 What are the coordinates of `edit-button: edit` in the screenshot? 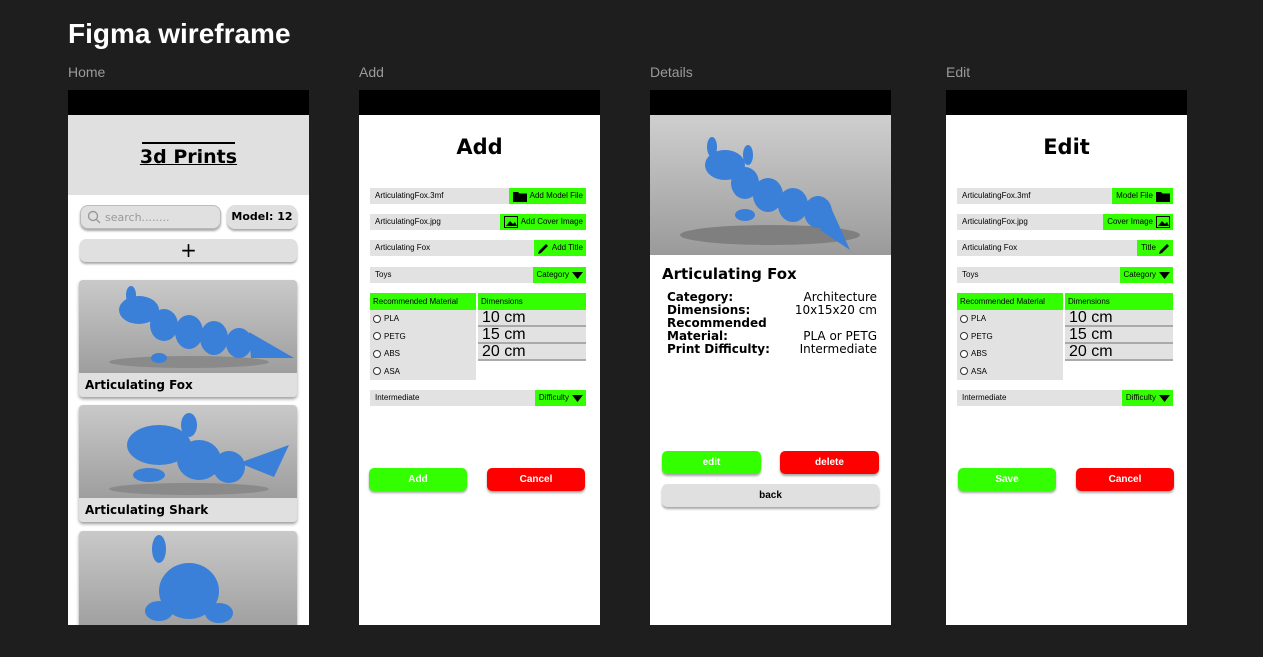 It's located at (711, 462).